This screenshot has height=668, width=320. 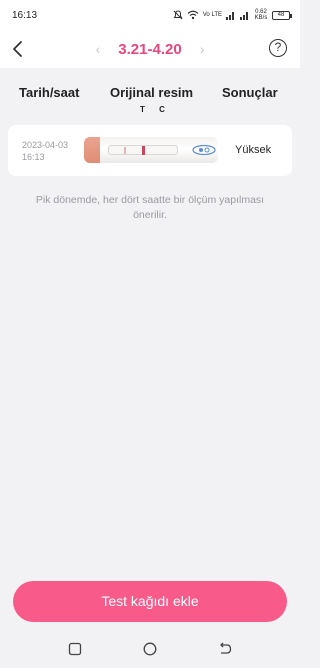 I want to click on home-icon, so click(x=150, y=649).